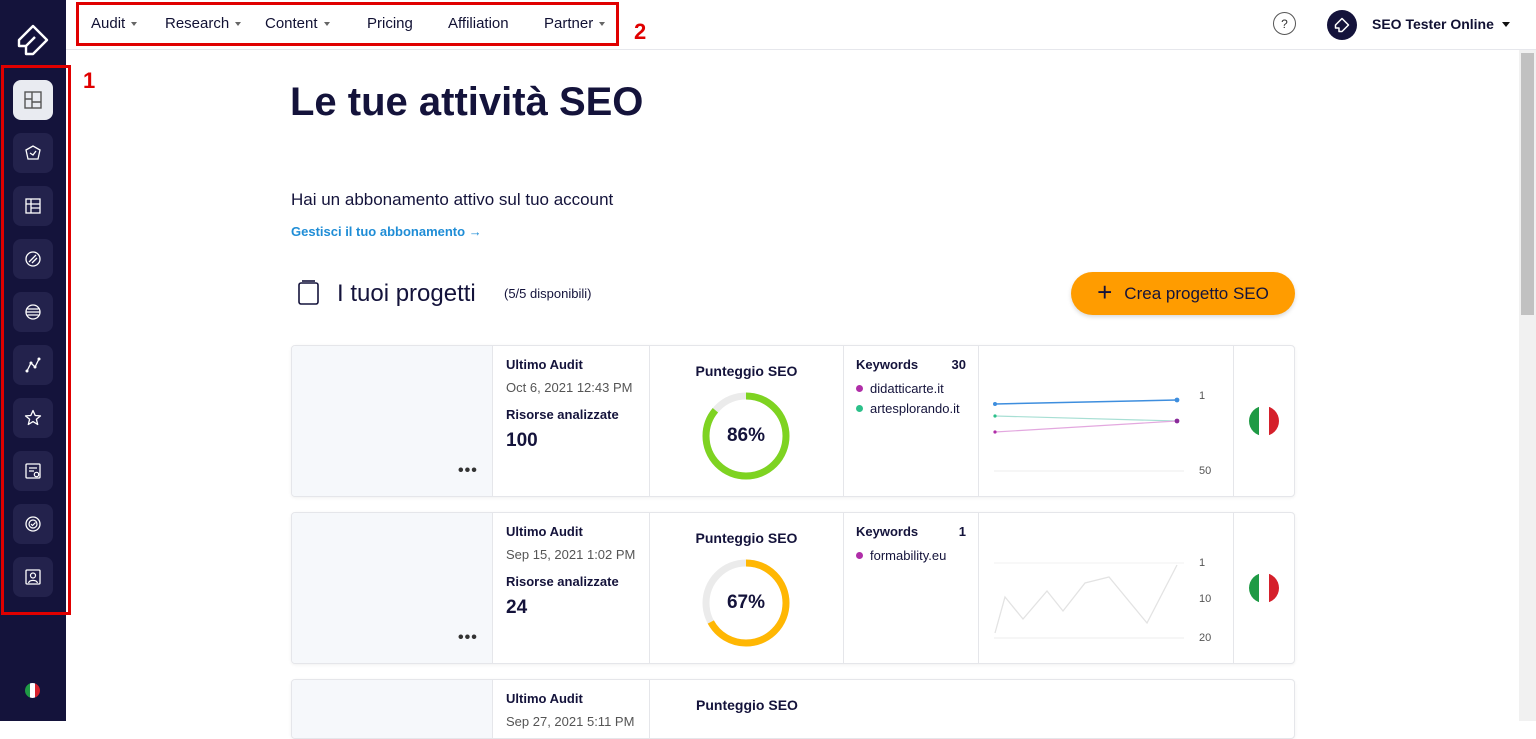 The image size is (1536, 739). I want to click on keywords-section: Keywords 1 formability.eu, so click(911, 588).